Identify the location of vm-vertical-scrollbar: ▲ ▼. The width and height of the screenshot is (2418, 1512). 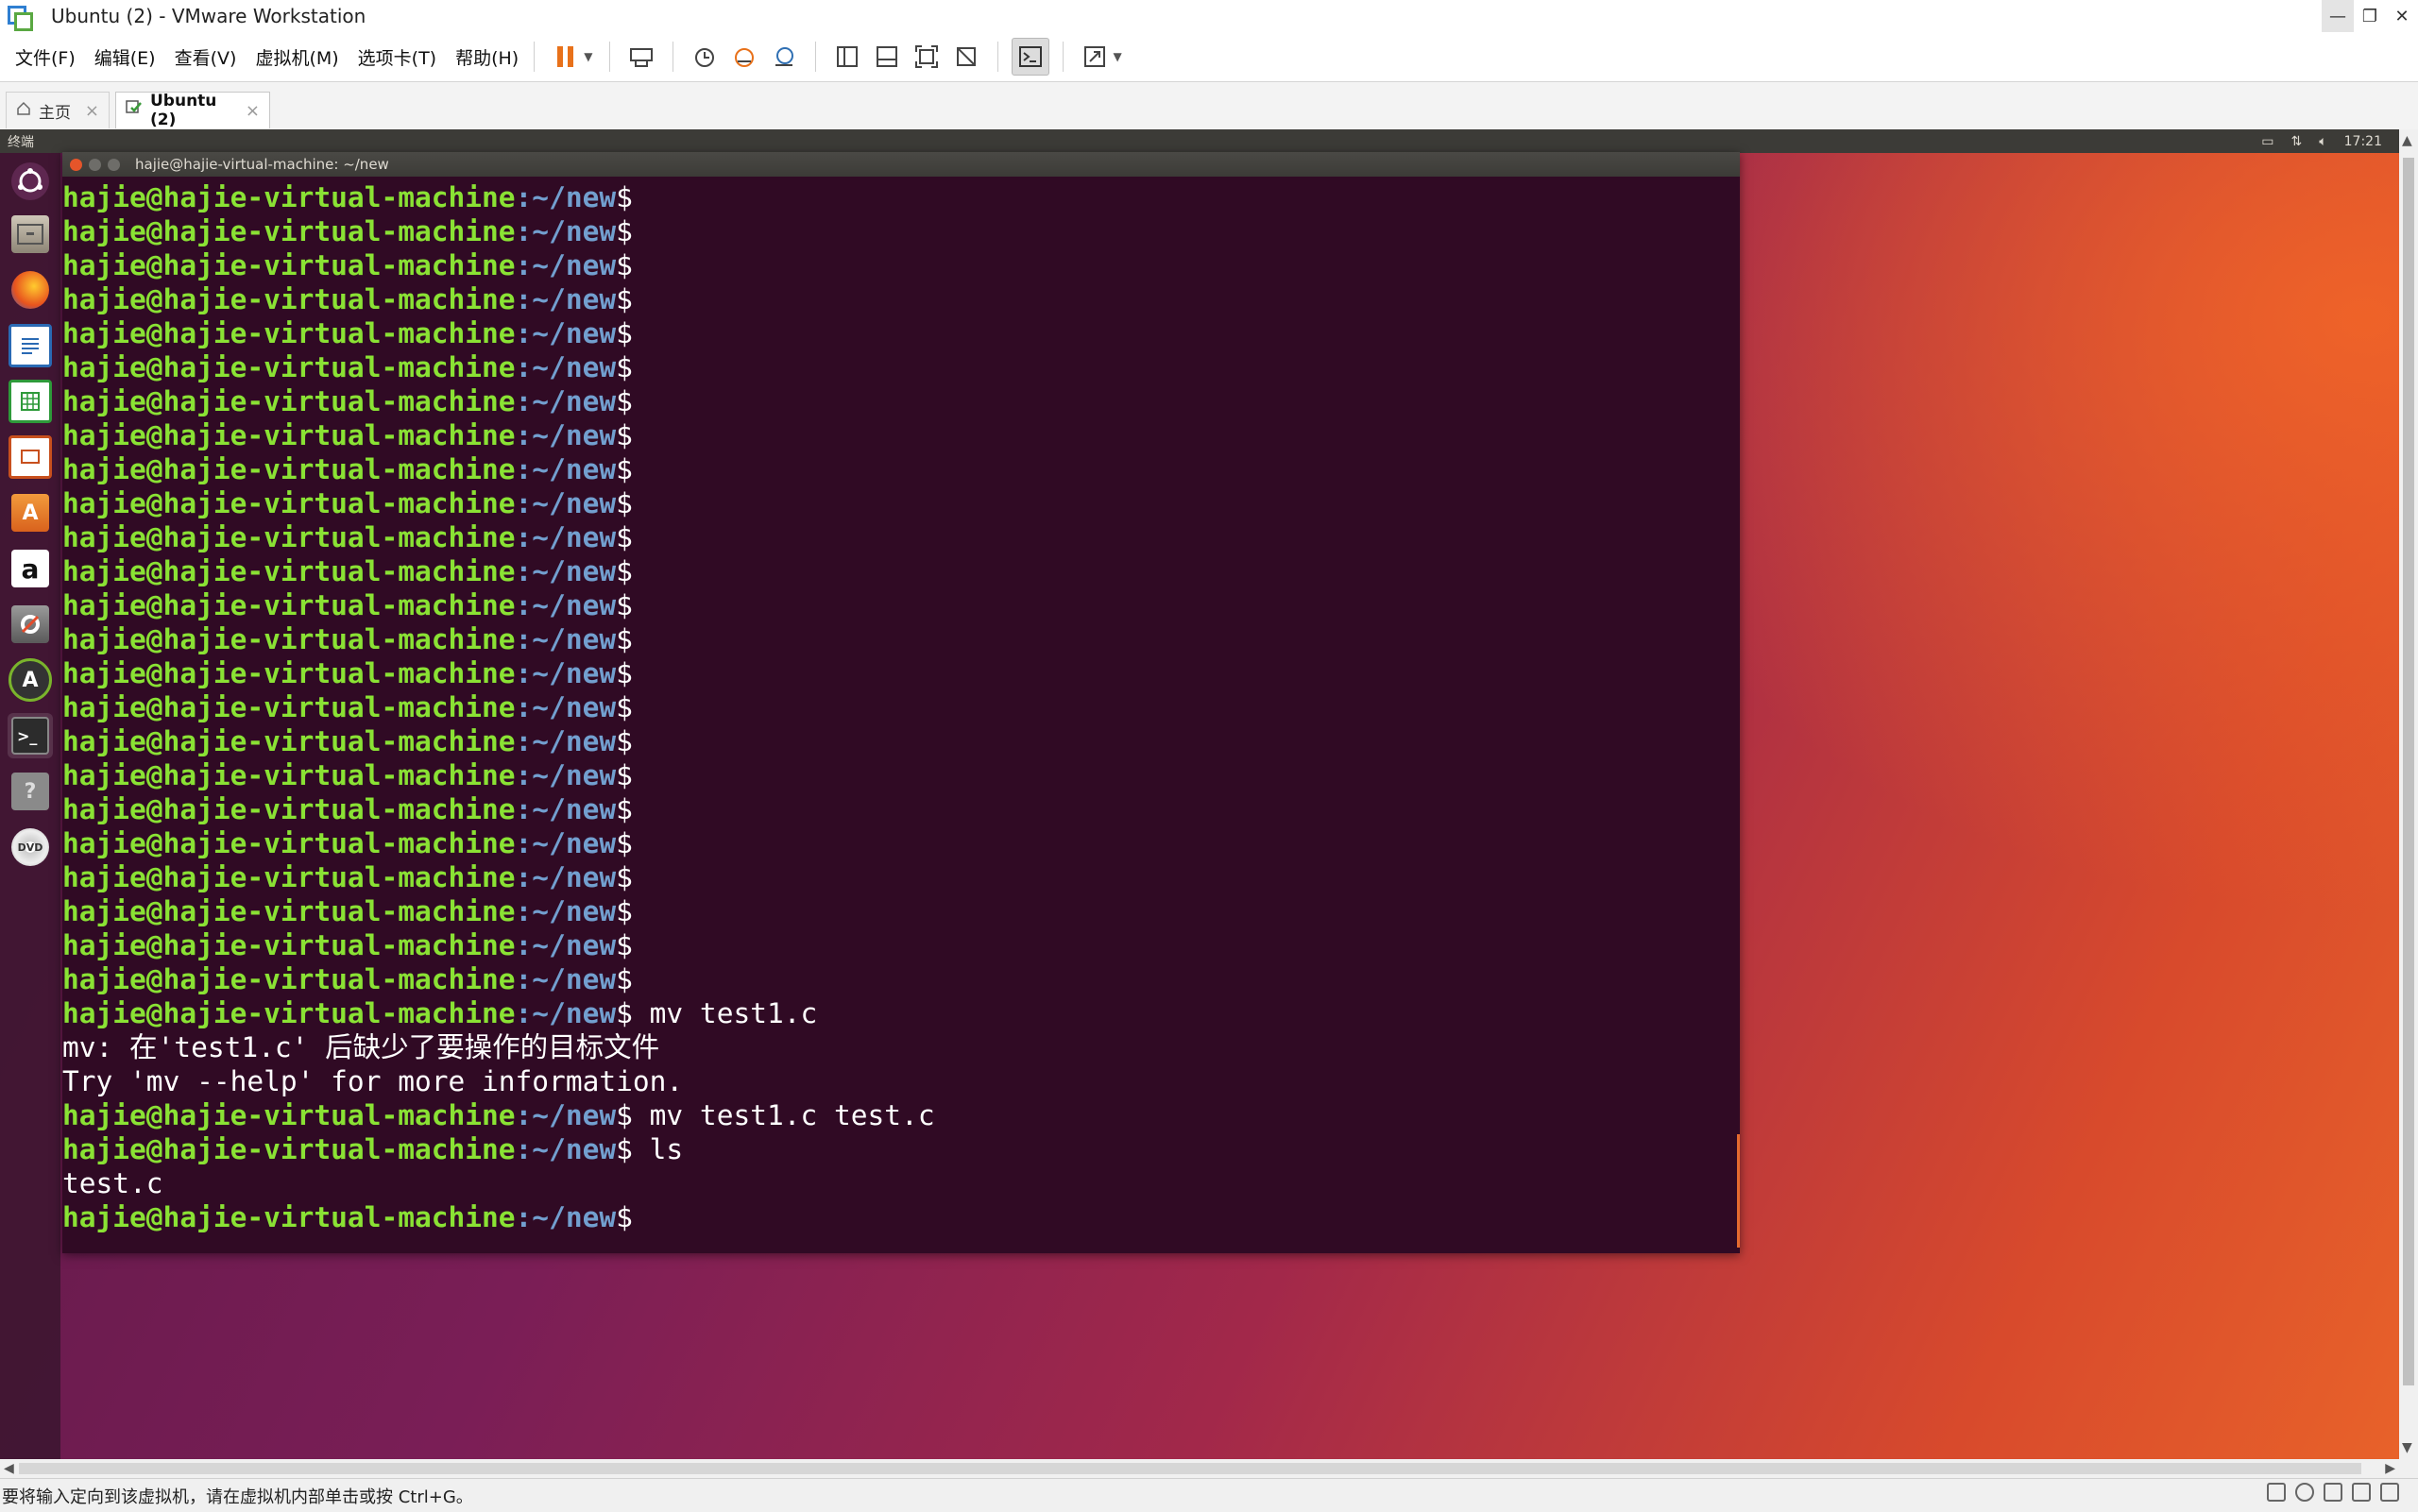
(2408, 794).